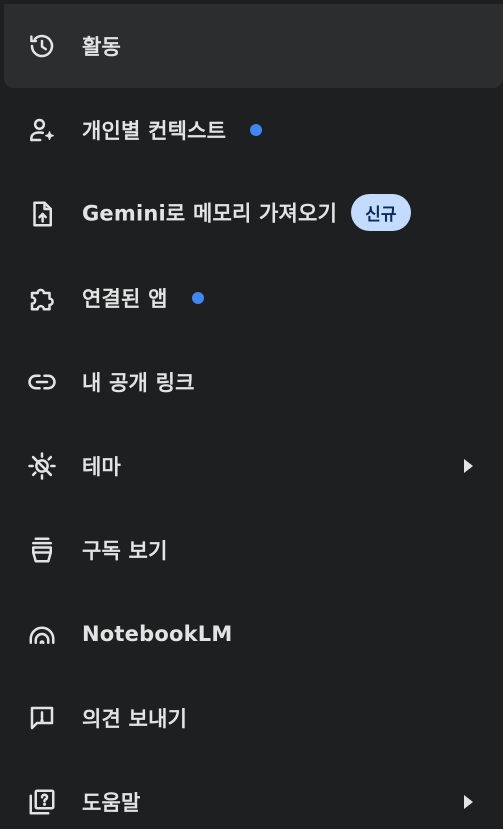  I want to click on puzzle-piece-icon, so click(42, 298).